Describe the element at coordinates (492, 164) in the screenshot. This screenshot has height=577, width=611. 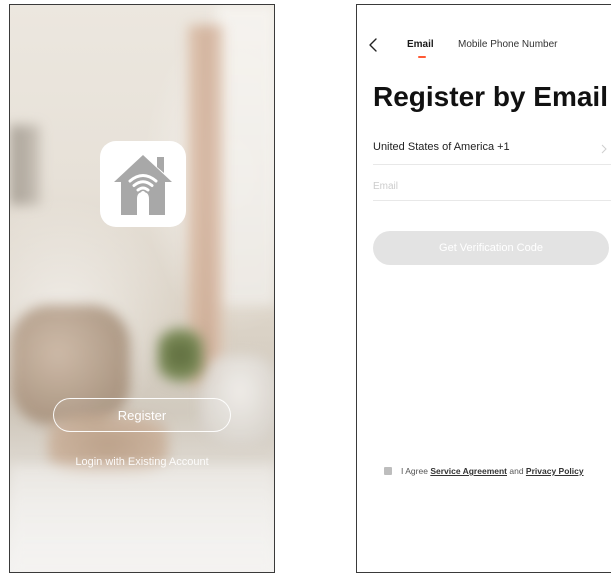
I see `country-divider` at that location.